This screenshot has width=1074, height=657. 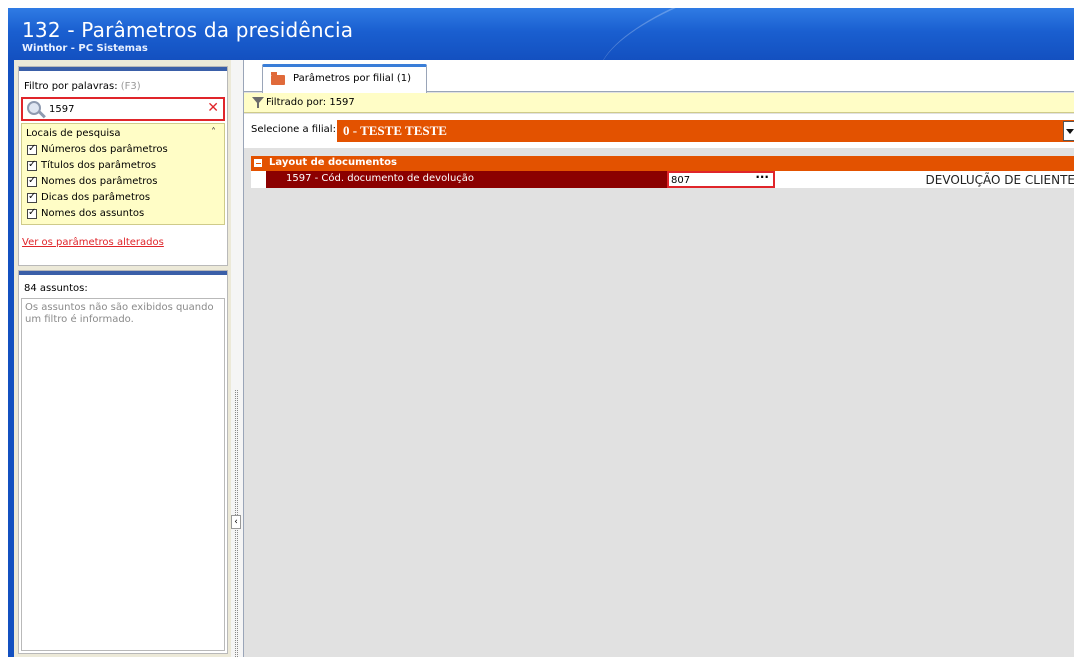 I want to click on checkbox-label: Nomes dos assuntos, so click(x=93, y=213).